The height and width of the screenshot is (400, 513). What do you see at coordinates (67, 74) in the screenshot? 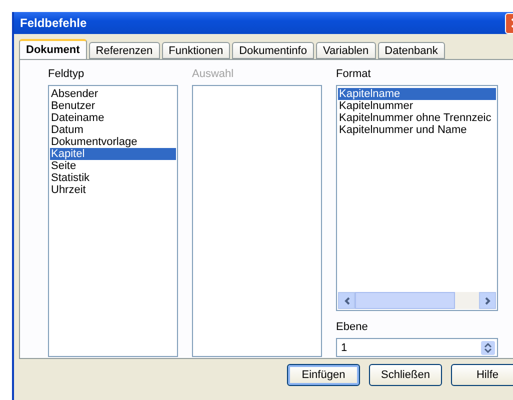
I see `field-label: Feldtyp` at bounding box center [67, 74].